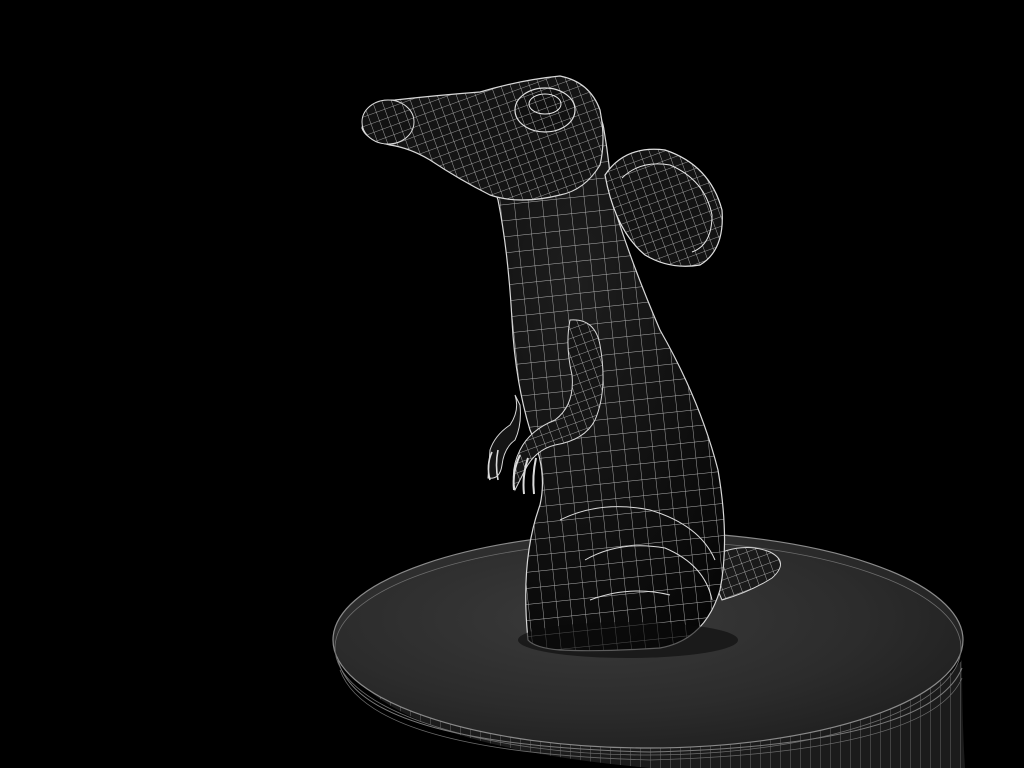  What do you see at coordinates (628, 640) in the screenshot?
I see `contact-shadow` at bounding box center [628, 640].